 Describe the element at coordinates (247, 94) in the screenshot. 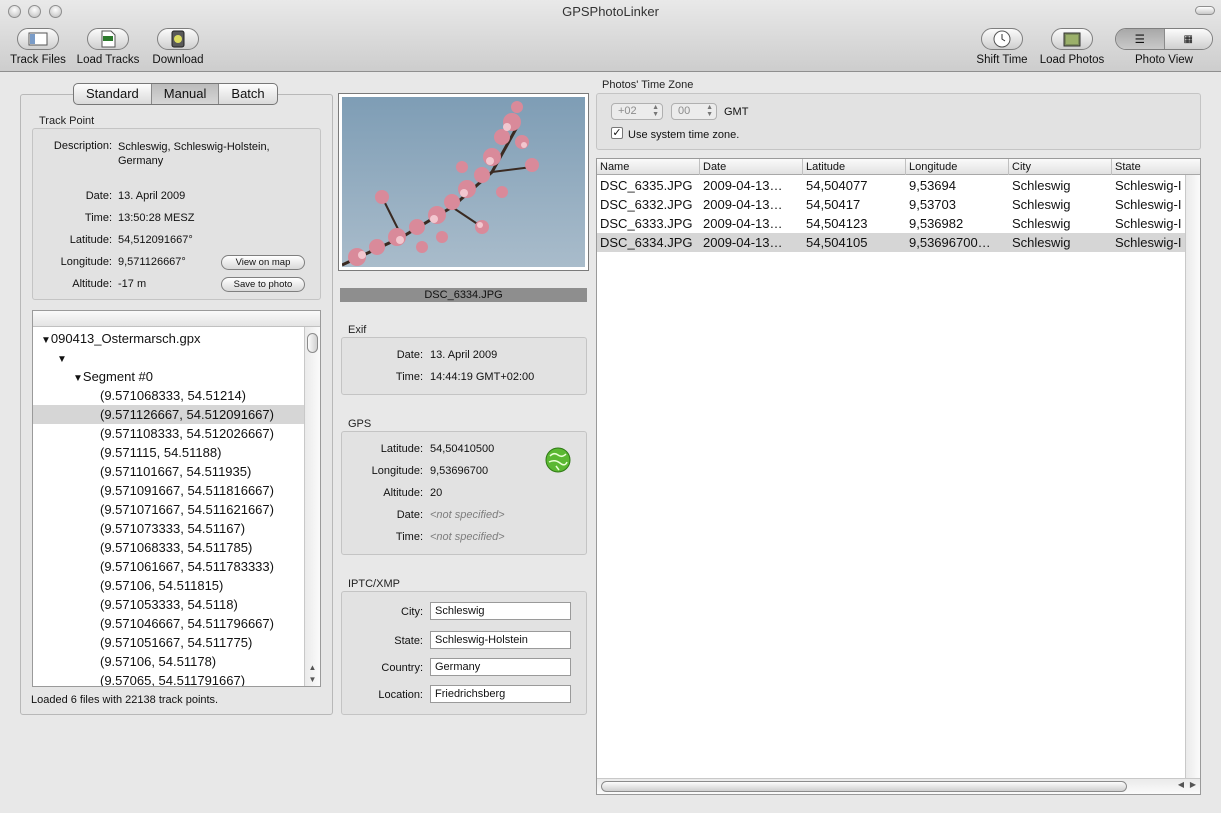

I see `tab-batch: Batch` at that location.